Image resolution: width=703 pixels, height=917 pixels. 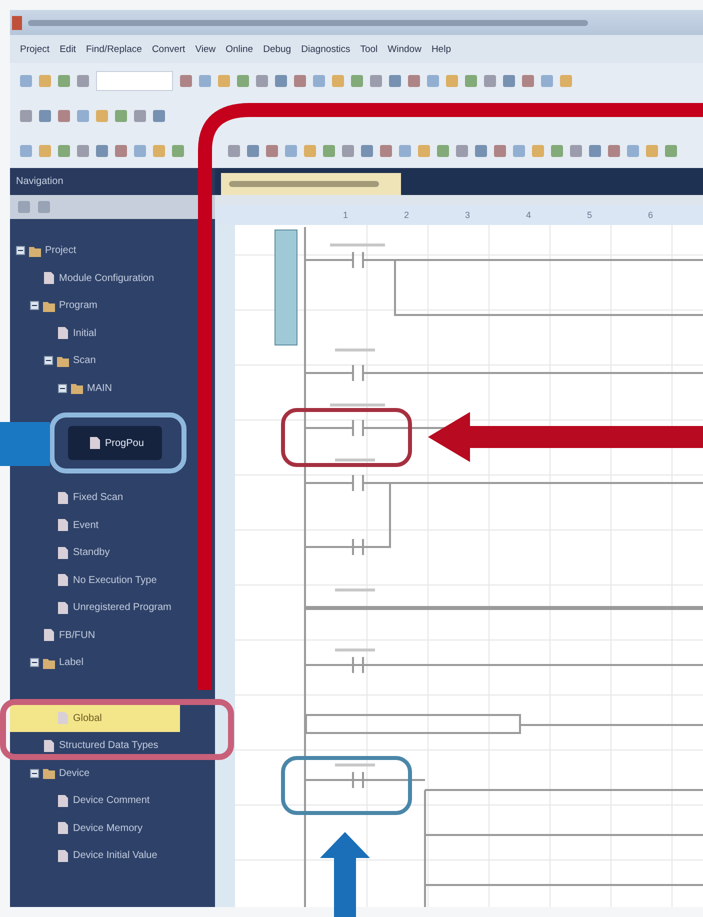 What do you see at coordinates (57, 360) in the screenshot?
I see `tree-item: Scan` at bounding box center [57, 360].